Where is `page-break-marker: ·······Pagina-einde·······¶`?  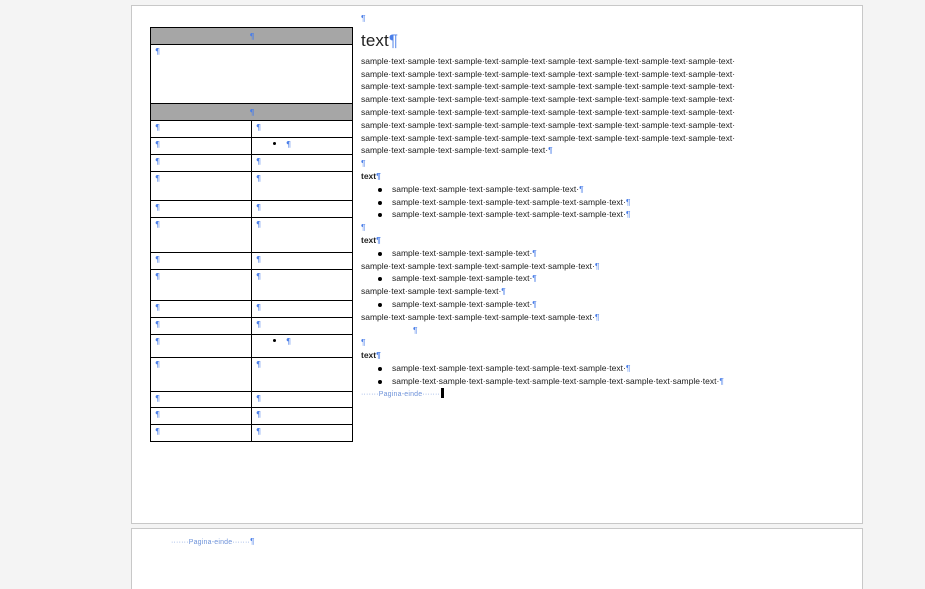
page-break-marker: ·······Pagina-einde·······¶ is located at coordinates (213, 541).